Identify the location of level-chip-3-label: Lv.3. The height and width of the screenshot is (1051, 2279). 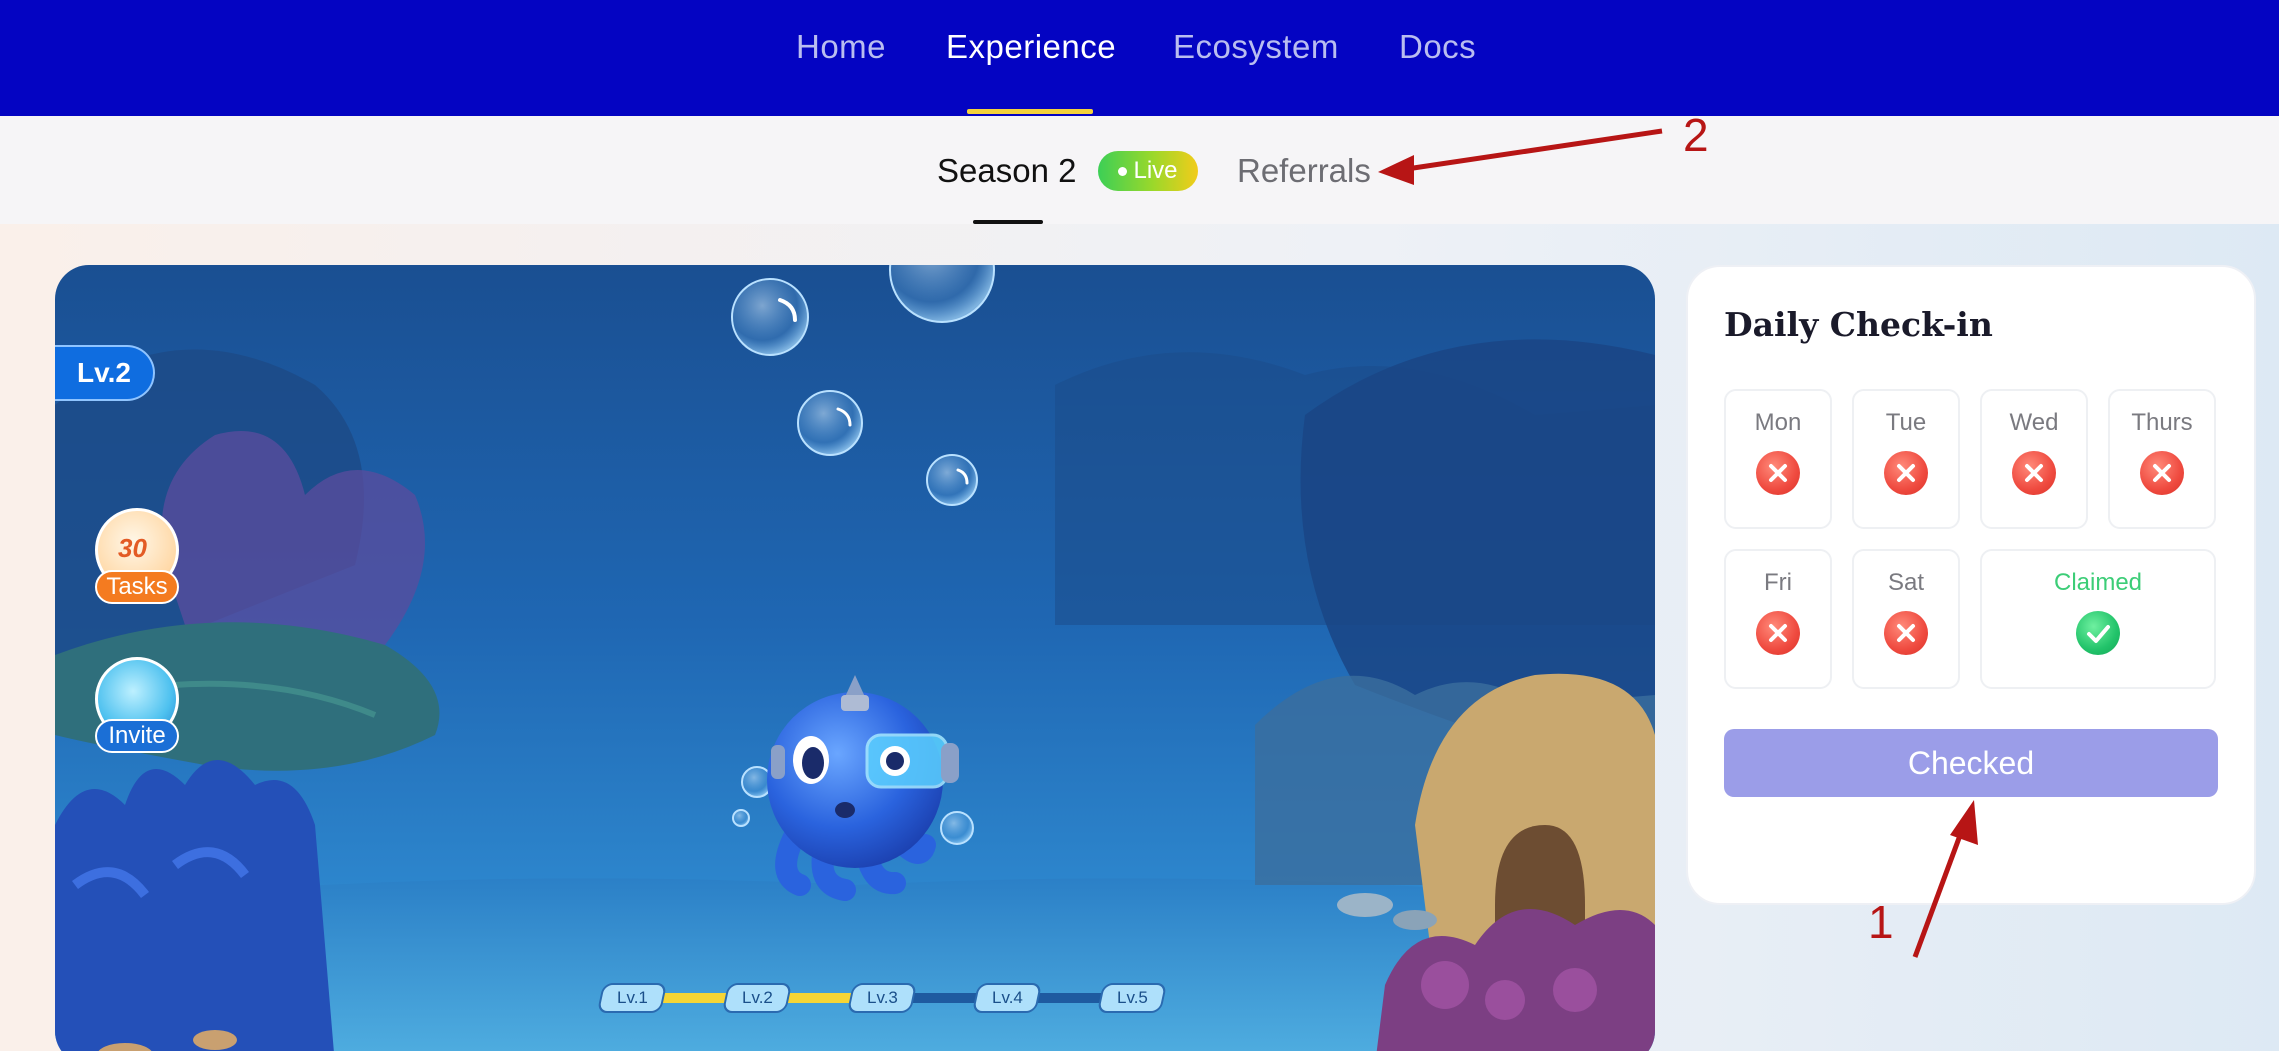
(882, 997).